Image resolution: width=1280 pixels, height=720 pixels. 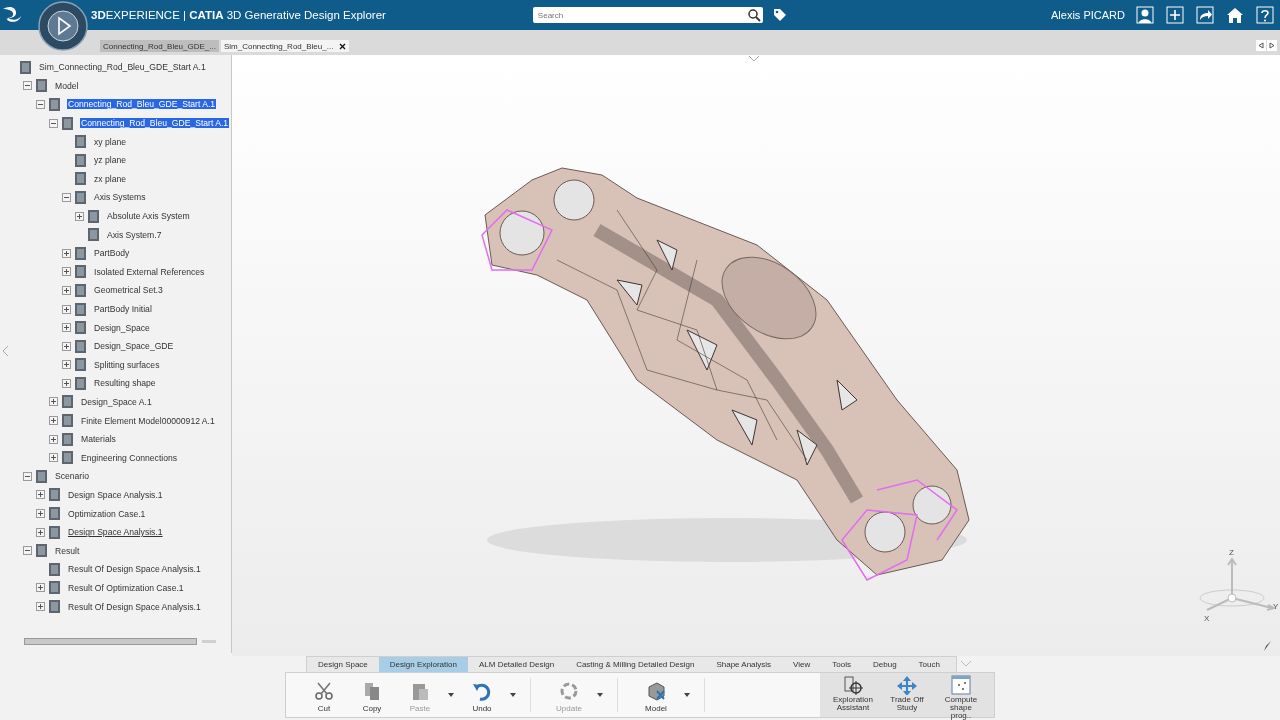 I want to click on toolbar-button: Copy, so click(x=372, y=695).